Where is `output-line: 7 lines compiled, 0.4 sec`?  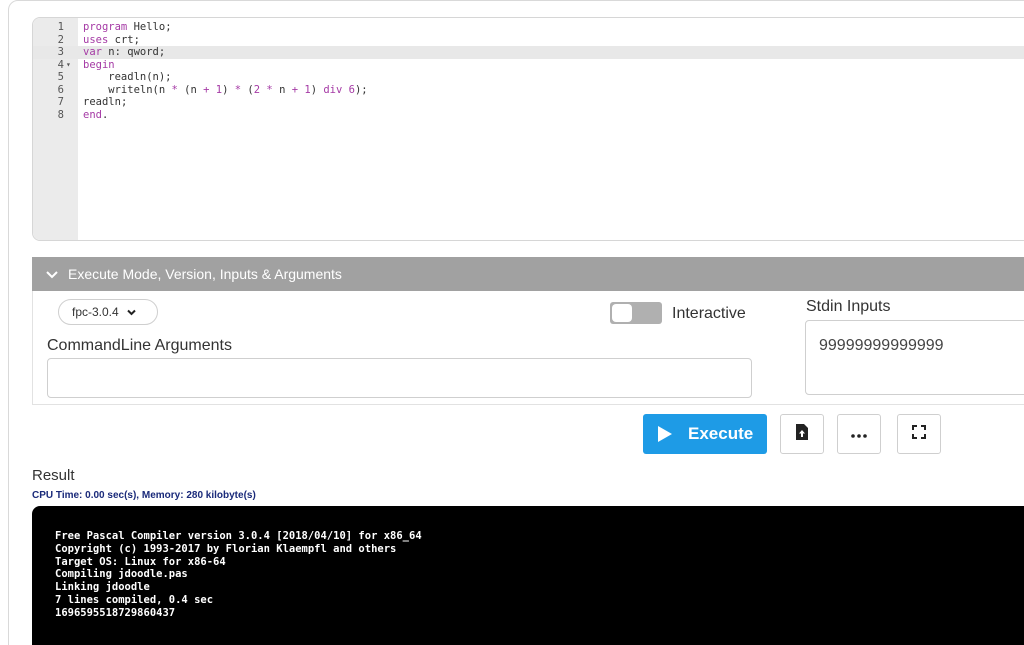 output-line: 7 lines compiled, 0.4 sec is located at coordinates (134, 599).